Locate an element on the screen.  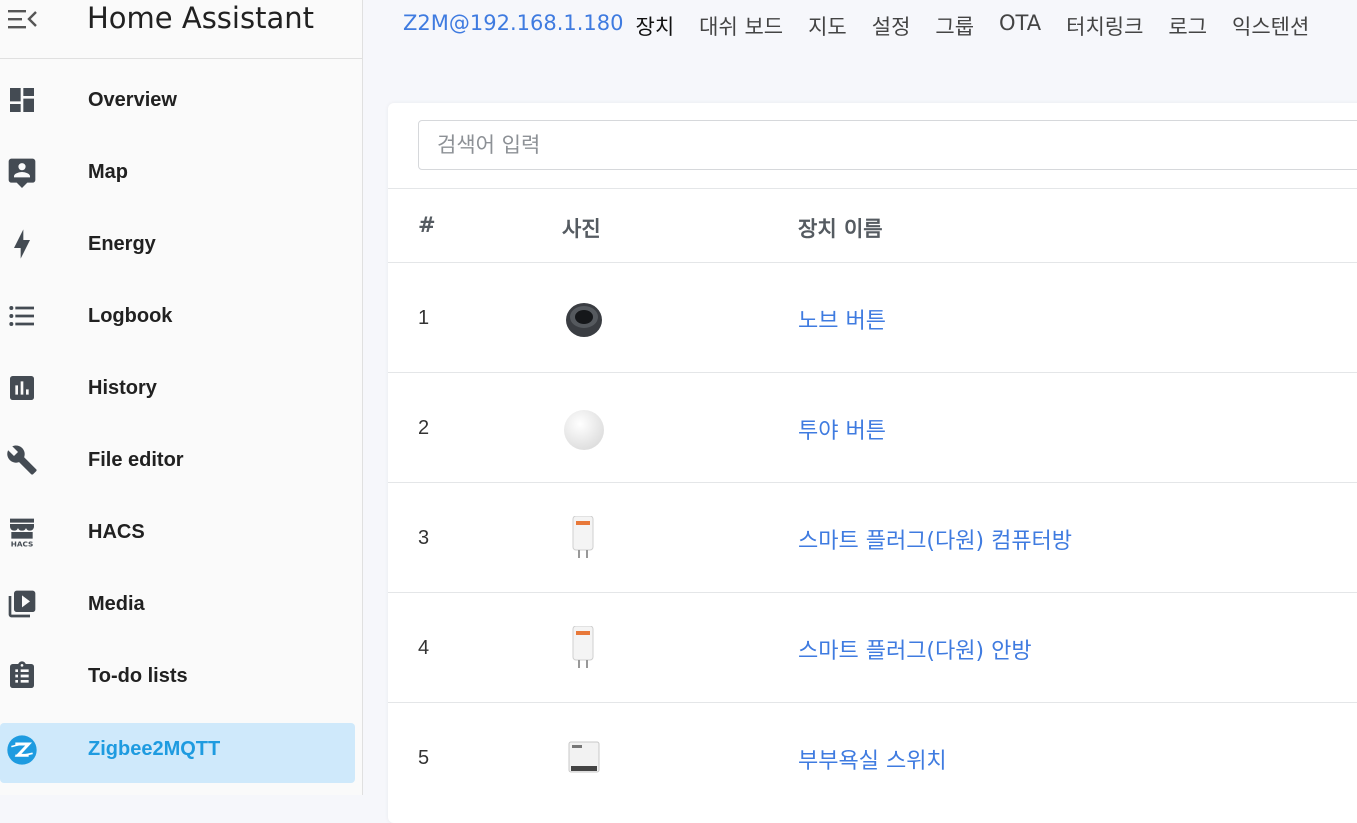
sidebar-item-label: File editor is located at coordinates (136, 460).